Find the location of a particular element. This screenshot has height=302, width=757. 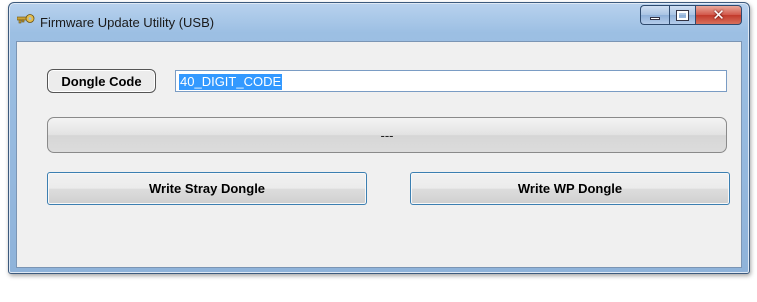

status-bar: --- is located at coordinates (387, 135).